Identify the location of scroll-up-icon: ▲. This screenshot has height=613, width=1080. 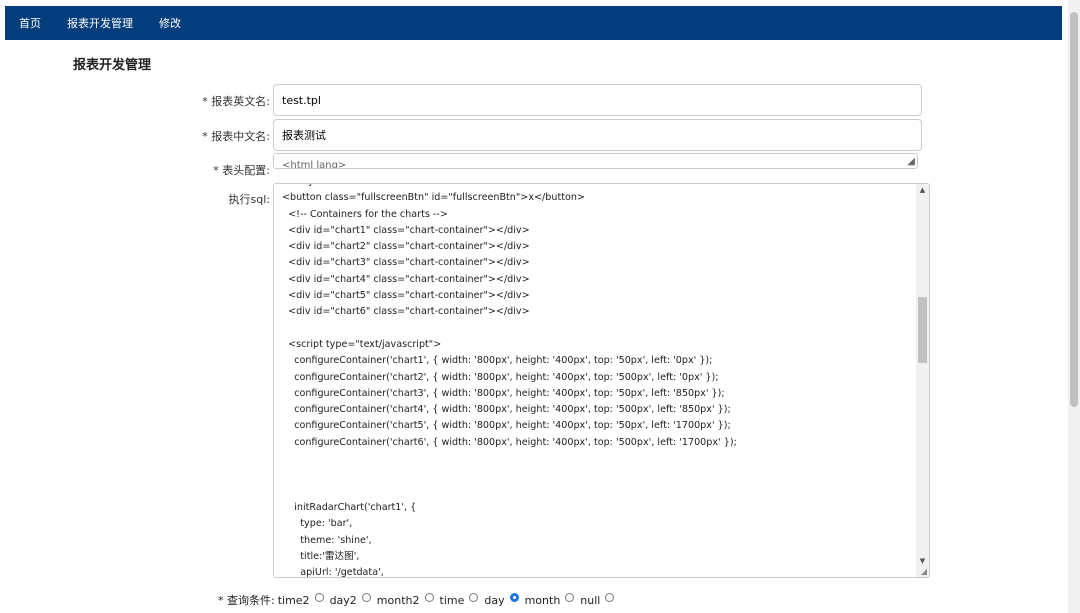
(922, 190).